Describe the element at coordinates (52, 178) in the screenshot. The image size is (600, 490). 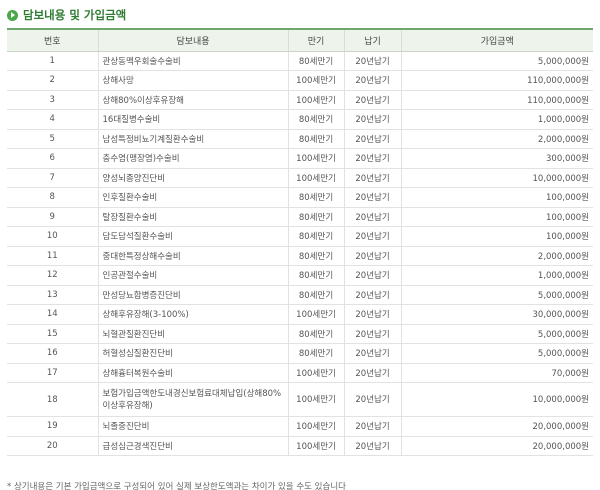
I see `cell-no: 7` at that location.